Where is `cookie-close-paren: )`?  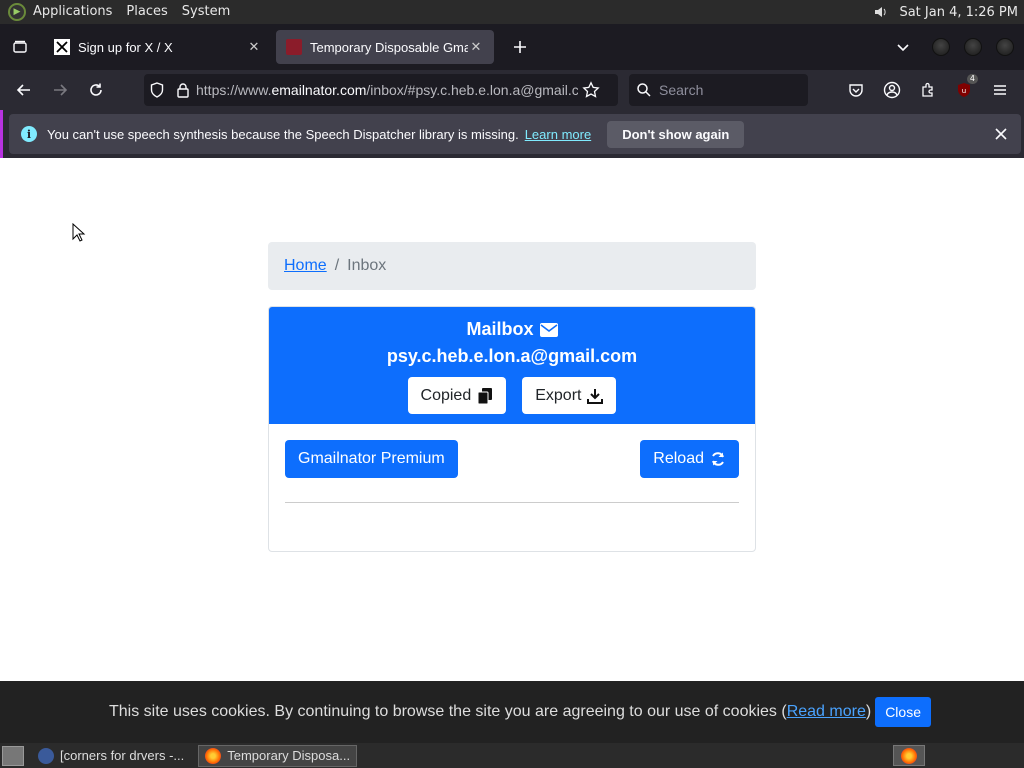 cookie-close-paren: ) is located at coordinates (868, 711).